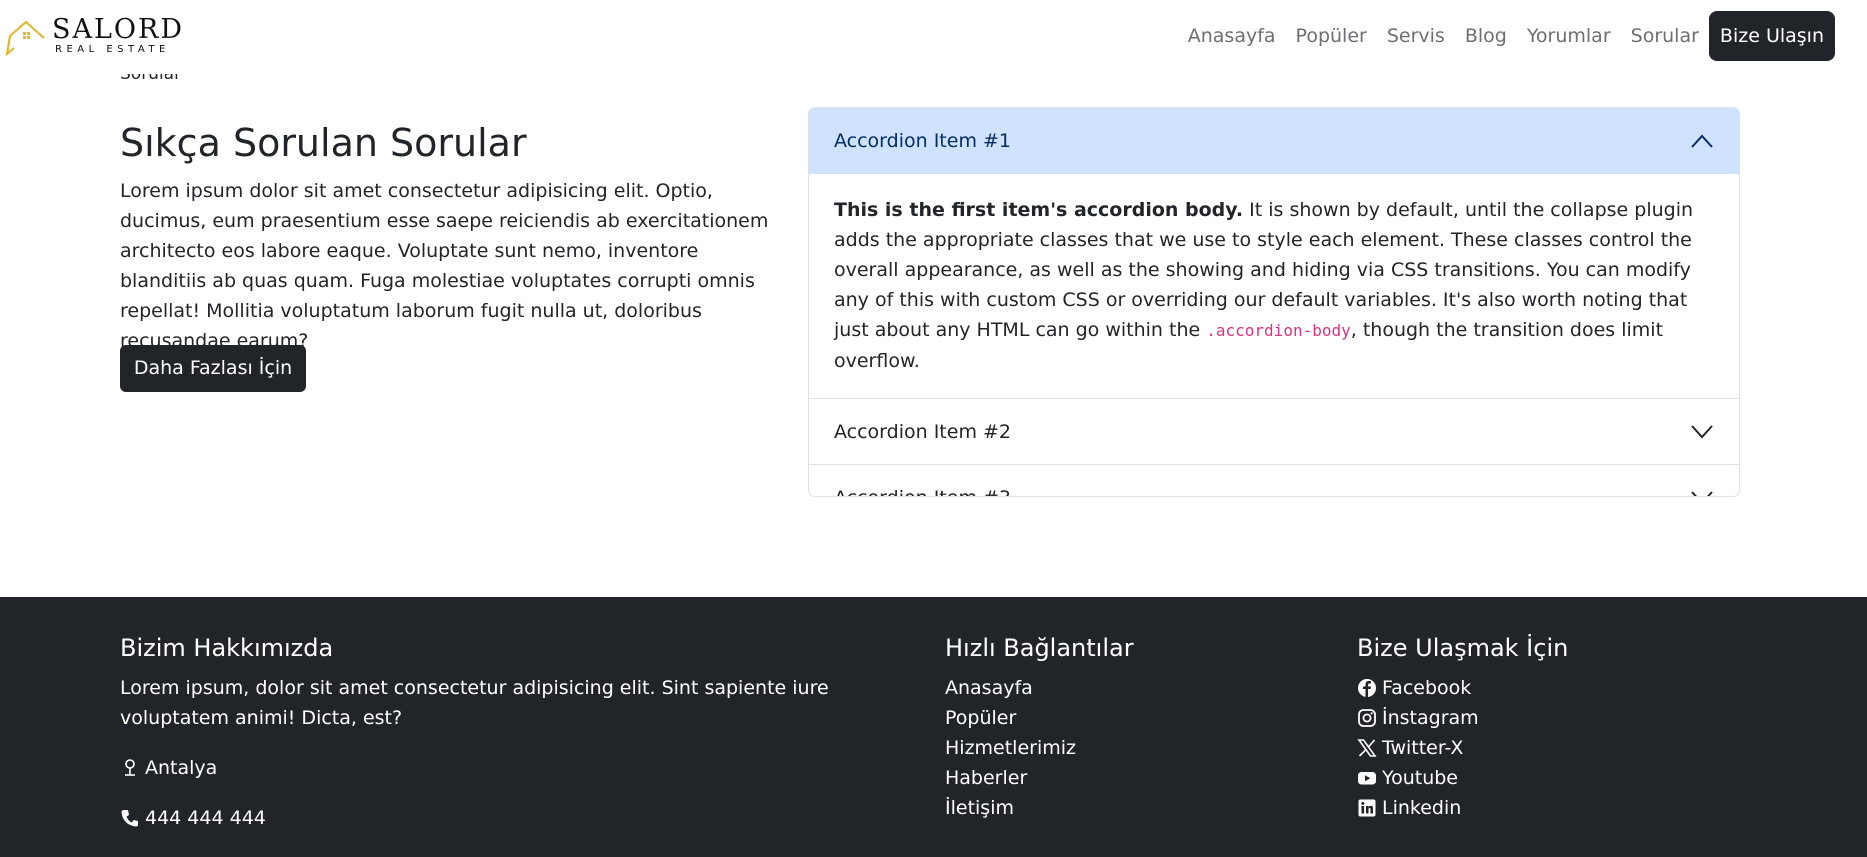 The width and height of the screenshot is (1867, 857). What do you see at coordinates (1274, 432) in the screenshot?
I see `accordion-item-2-header: Accordion Item #2` at bounding box center [1274, 432].